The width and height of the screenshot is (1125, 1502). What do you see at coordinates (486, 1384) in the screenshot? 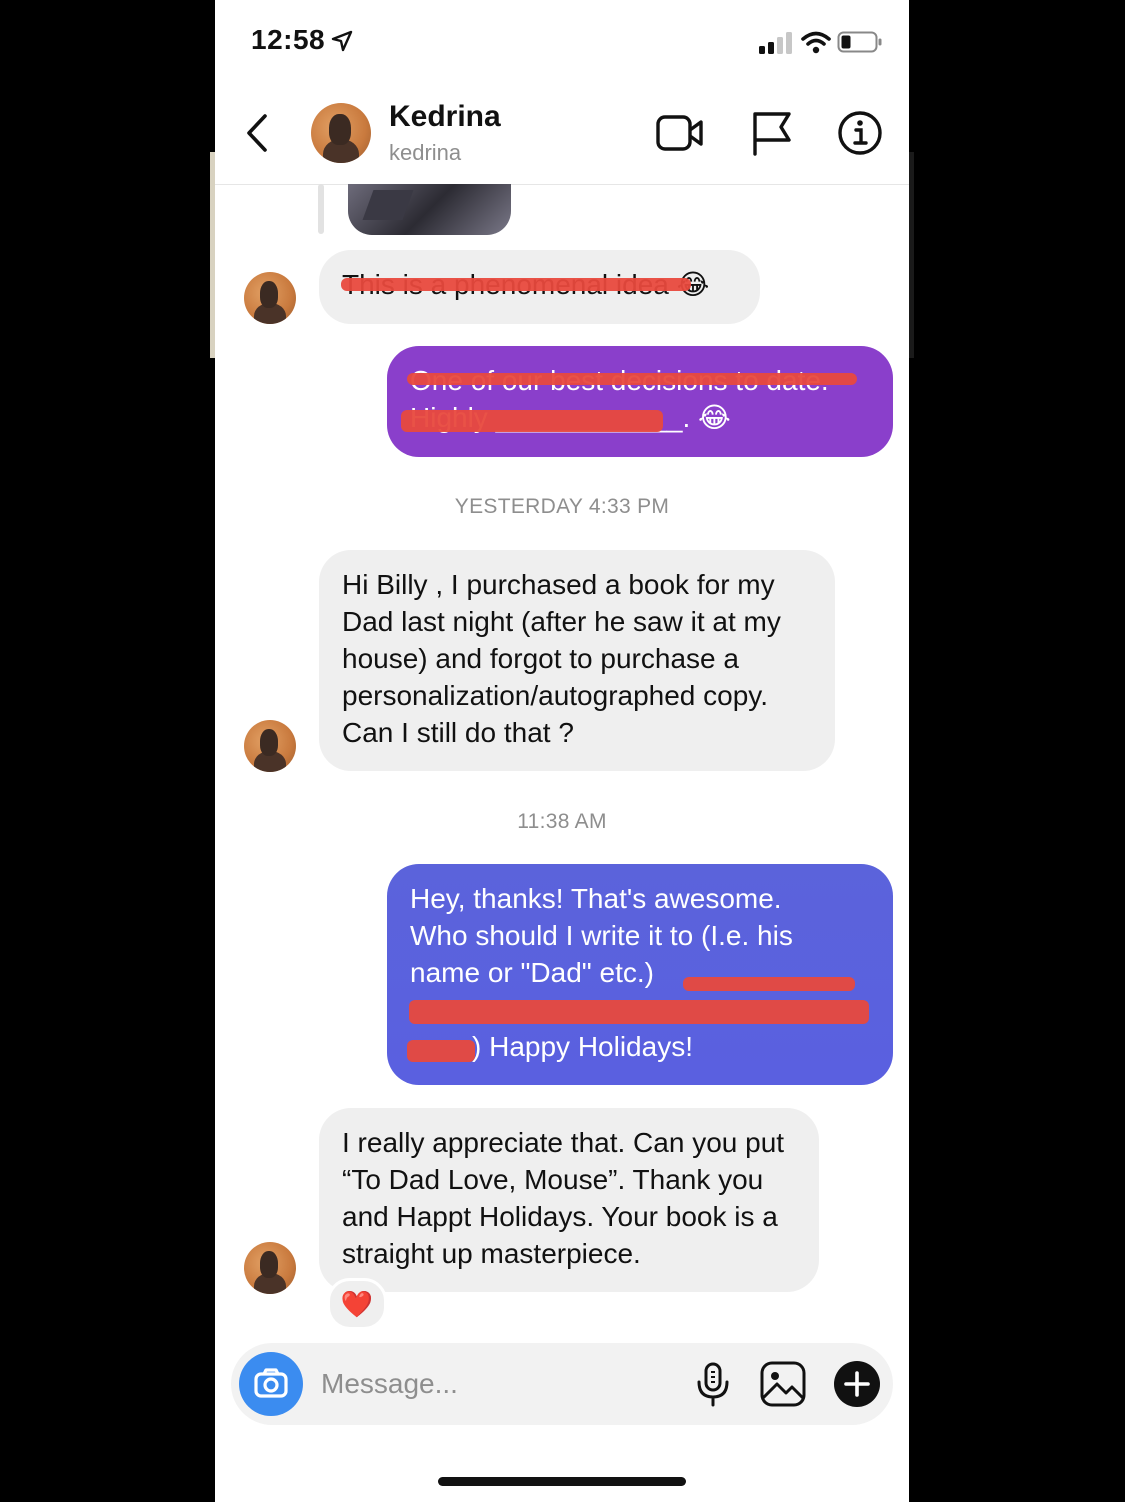
I see `message-input` at bounding box center [486, 1384].